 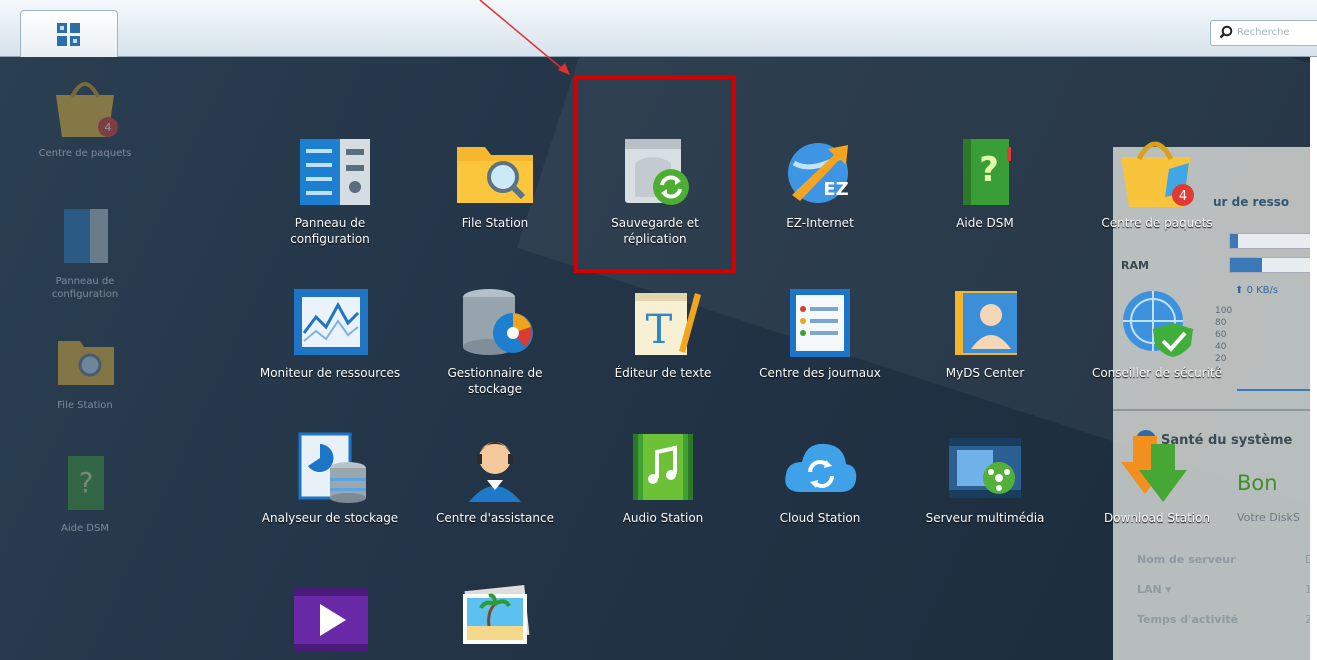 I want to click on app-resource-monitor: Moniteur de ressources, so click(x=330, y=334).